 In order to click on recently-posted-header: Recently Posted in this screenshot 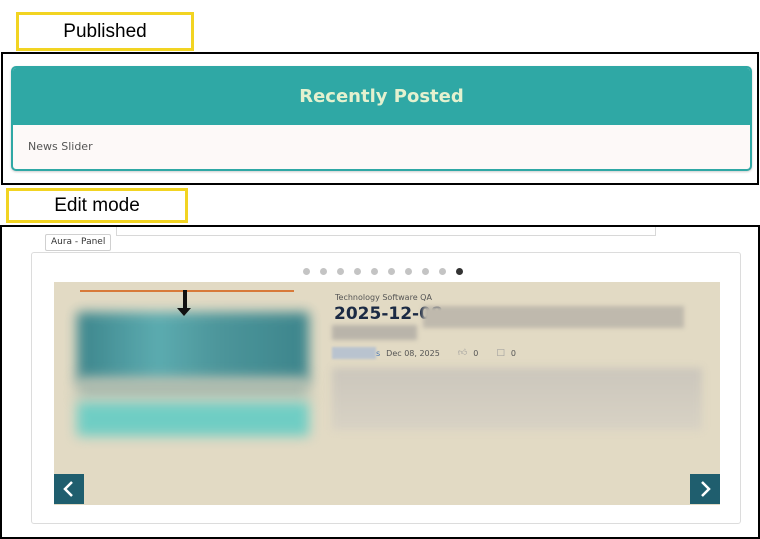, I will do `click(381, 96)`.